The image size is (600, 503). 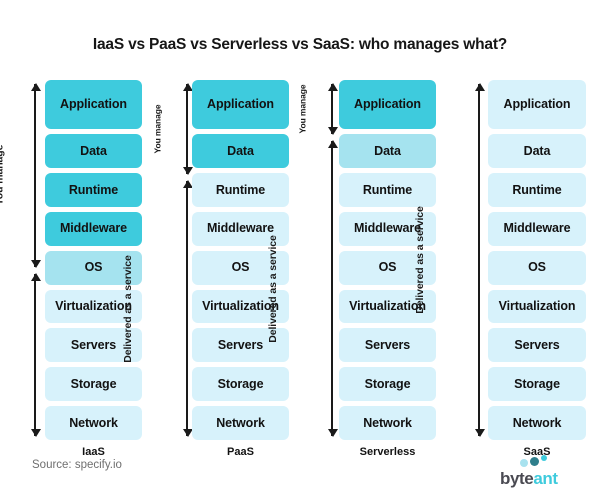 What do you see at coordinates (240, 105) in the screenshot?
I see `layer-paas-application: Application` at bounding box center [240, 105].